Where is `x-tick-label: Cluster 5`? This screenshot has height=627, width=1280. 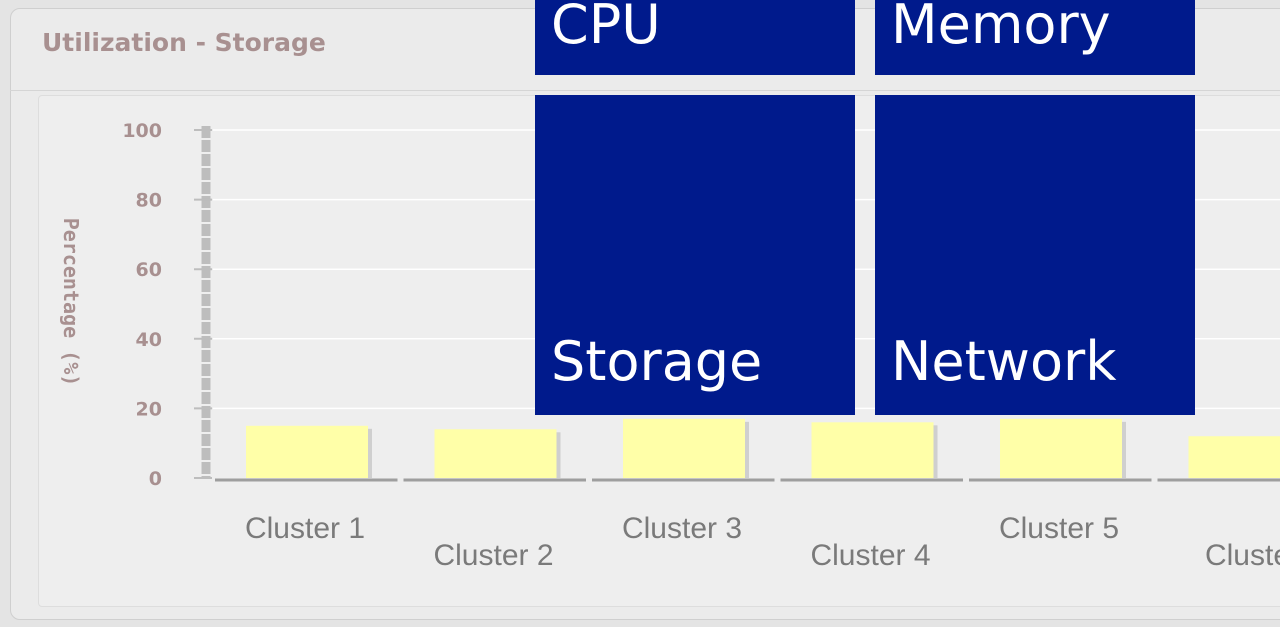
x-tick-label: Cluster 5 is located at coordinates (1059, 528).